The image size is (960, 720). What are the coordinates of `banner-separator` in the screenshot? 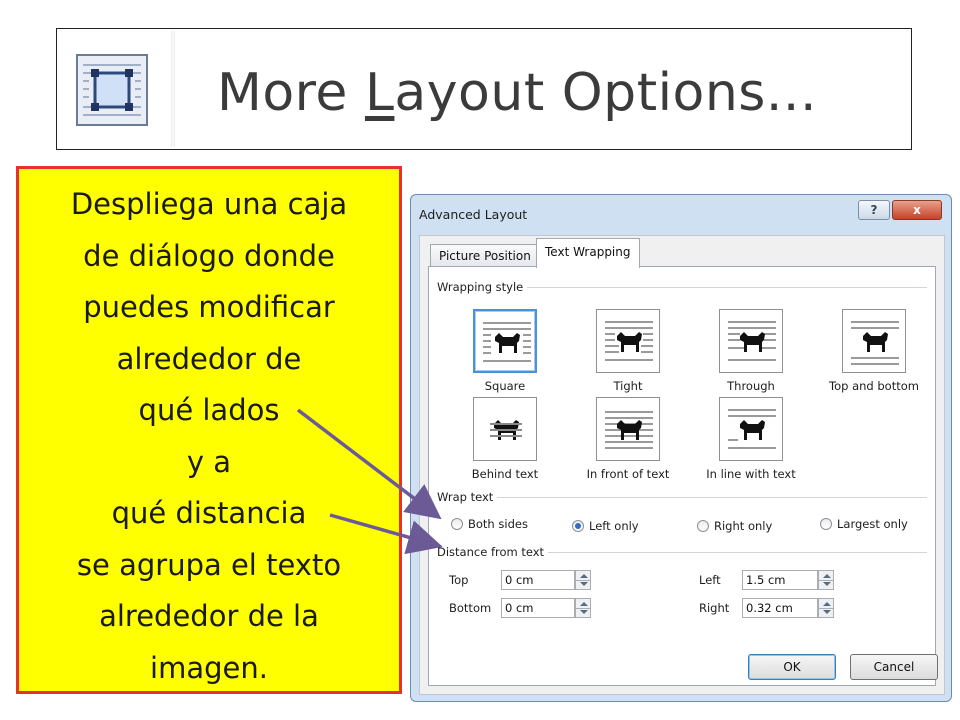 It's located at (173, 89).